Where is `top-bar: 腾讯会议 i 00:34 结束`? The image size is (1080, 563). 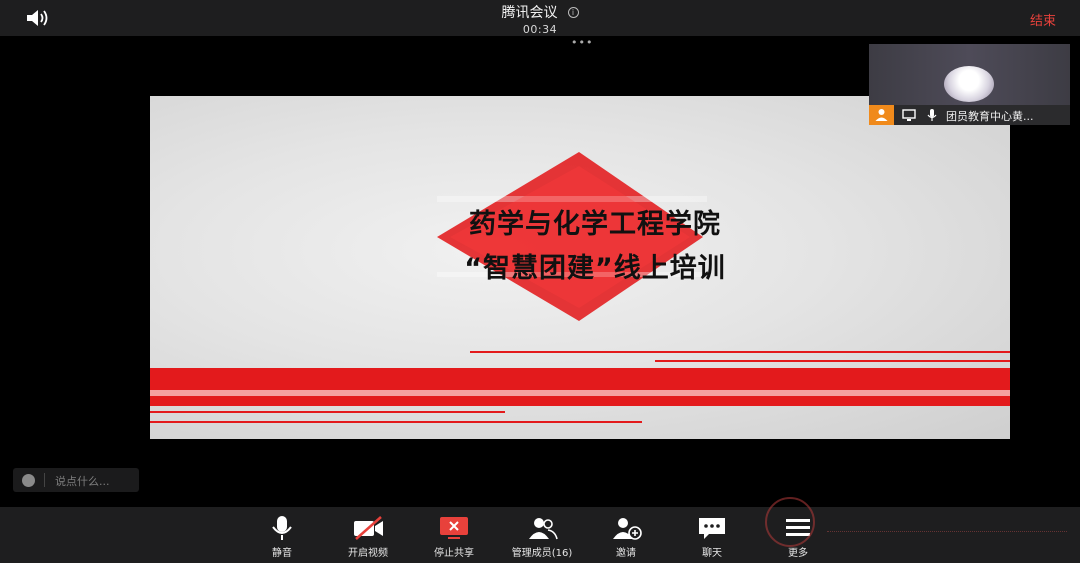 top-bar: 腾讯会议 i 00:34 结束 is located at coordinates (540, 18).